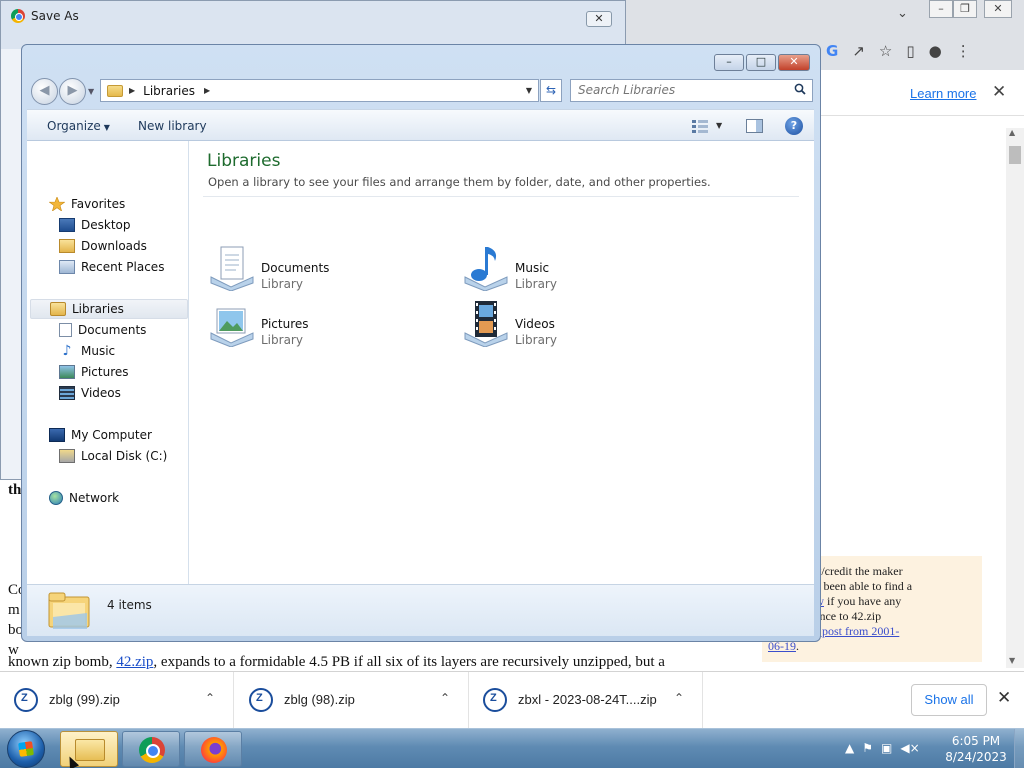 The height and width of the screenshot is (768, 1024). What do you see at coordinates (800, 89) in the screenshot?
I see `search-icon` at bounding box center [800, 89].